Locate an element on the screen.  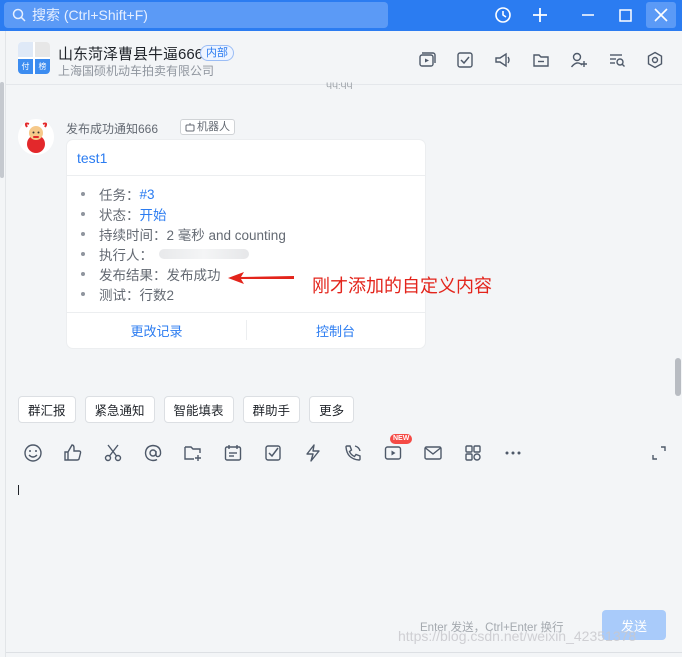
scrollbar-right is located at coordinates (678, 377).